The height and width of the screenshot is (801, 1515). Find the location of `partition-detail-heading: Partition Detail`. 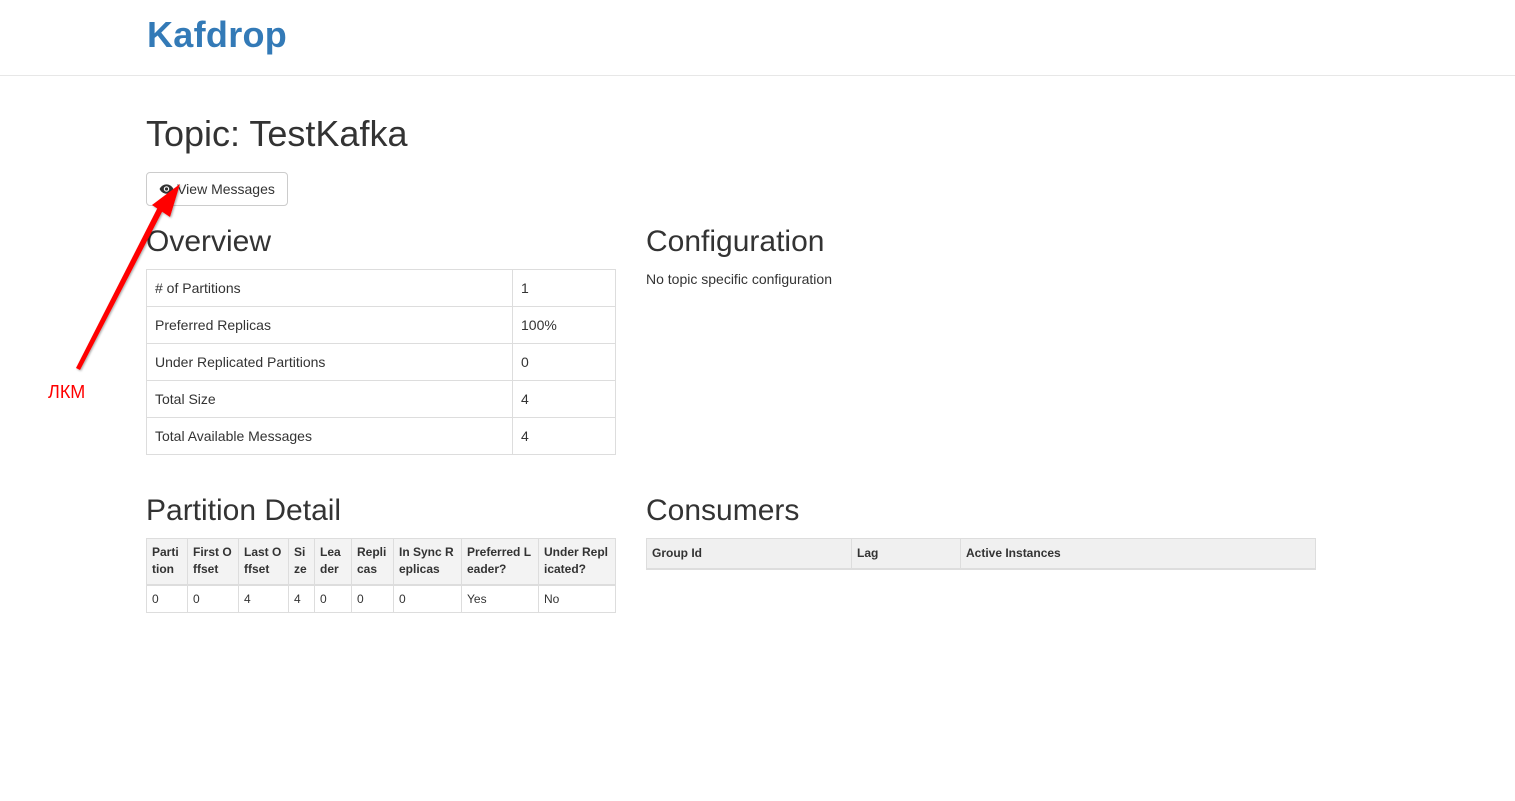

partition-detail-heading: Partition Detail is located at coordinates (244, 510).